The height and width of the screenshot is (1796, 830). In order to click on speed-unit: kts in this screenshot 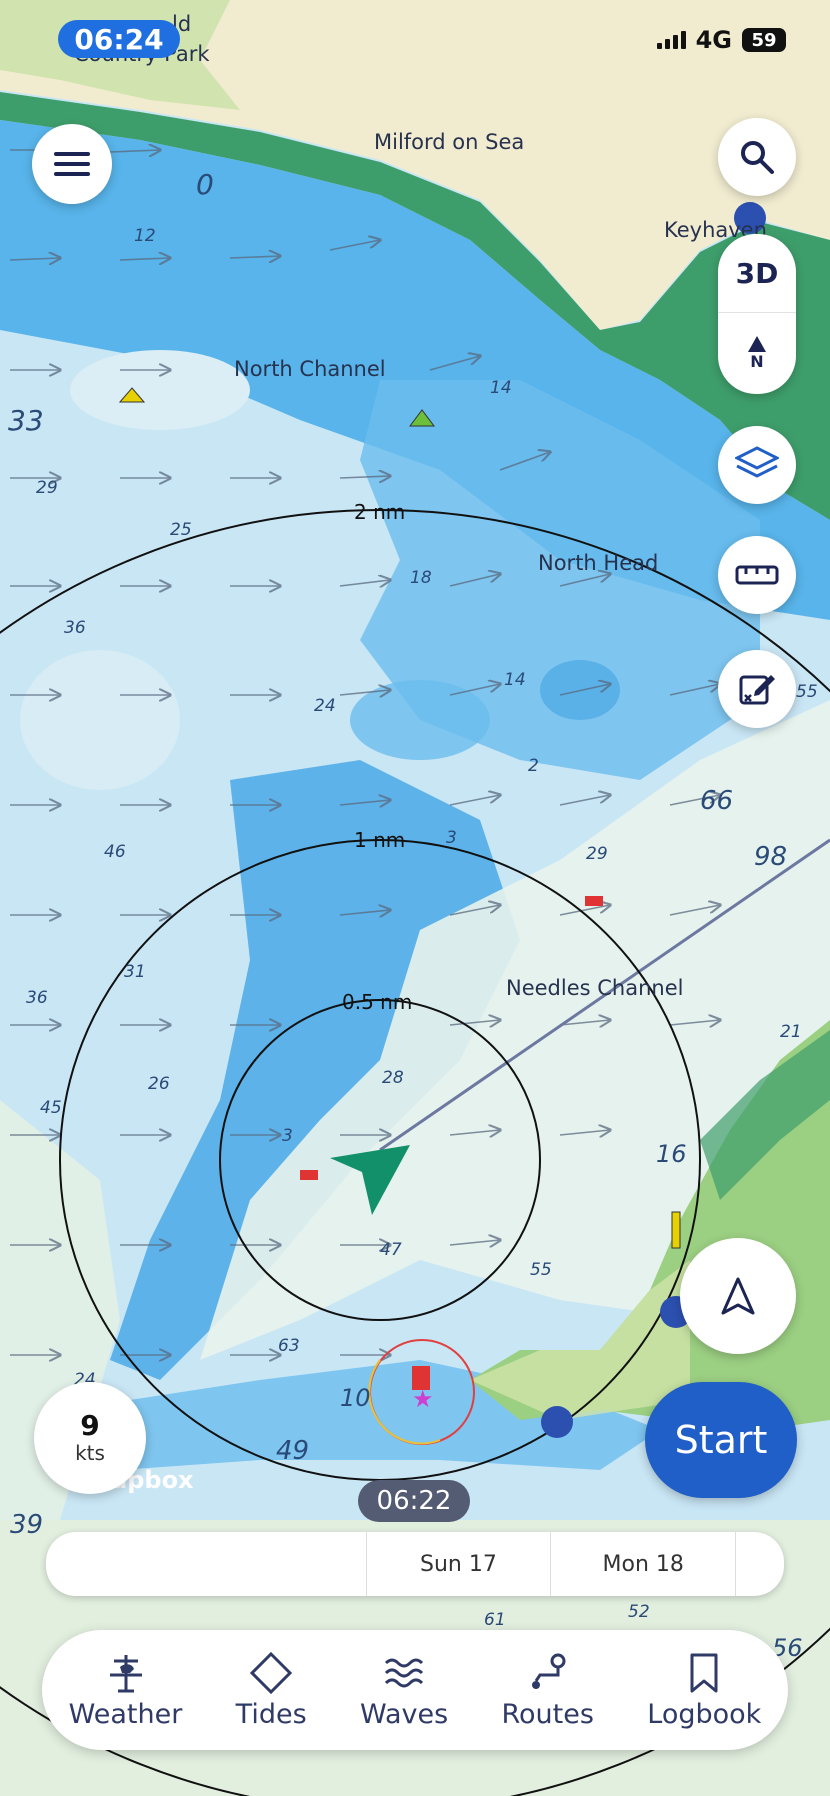, I will do `click(90, 1453)`.